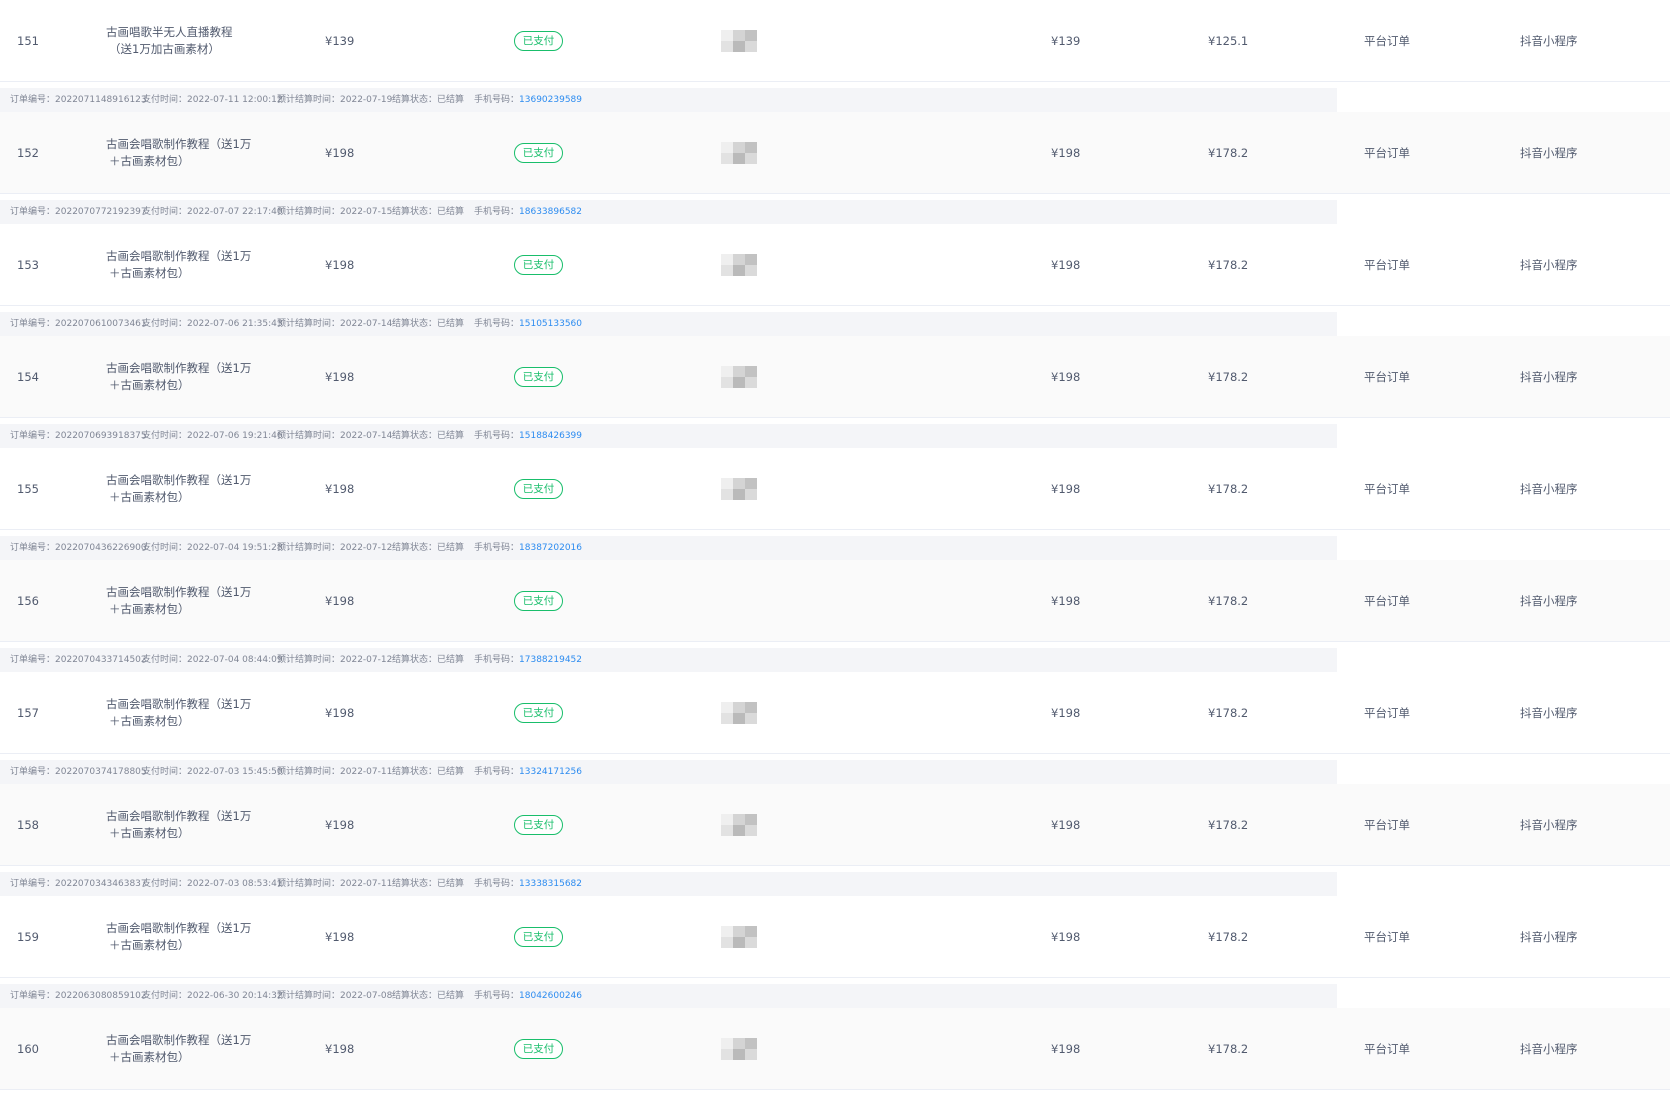  What do you see at coordinates (212, 100) in the screenshot?
I see `pay-time: 支付时间：2022-07-11 12:00:12` at bounding box center [212, 100].